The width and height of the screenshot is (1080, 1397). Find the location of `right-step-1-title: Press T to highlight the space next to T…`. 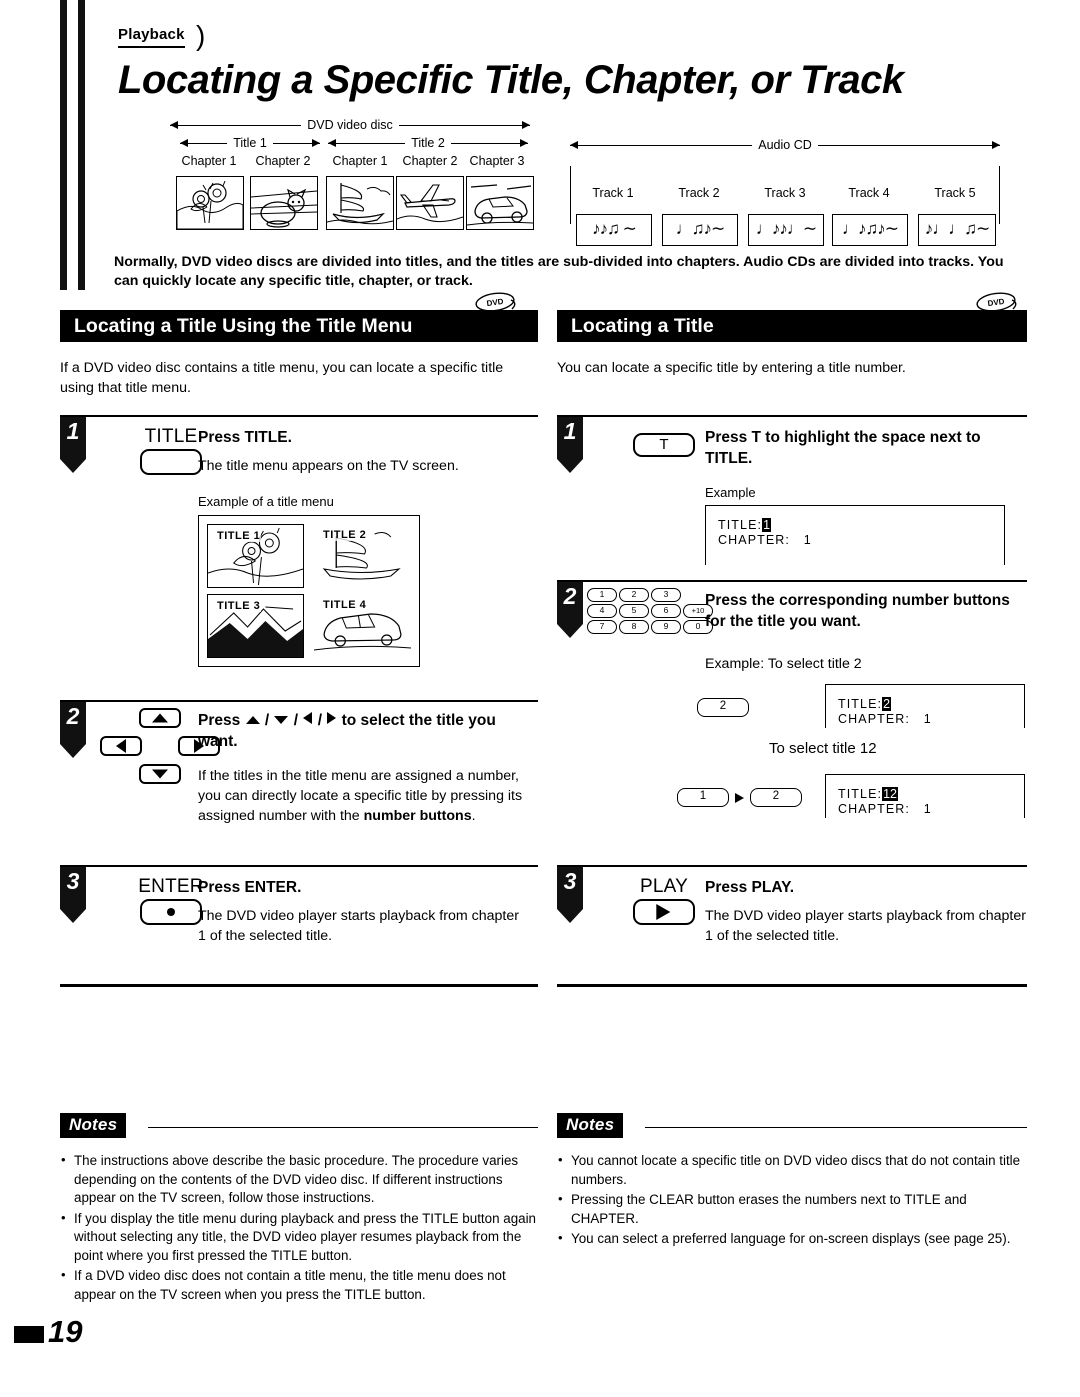

right-step-1-title: Press T to highlight the space next to T… is located at coordinates (843, 448).